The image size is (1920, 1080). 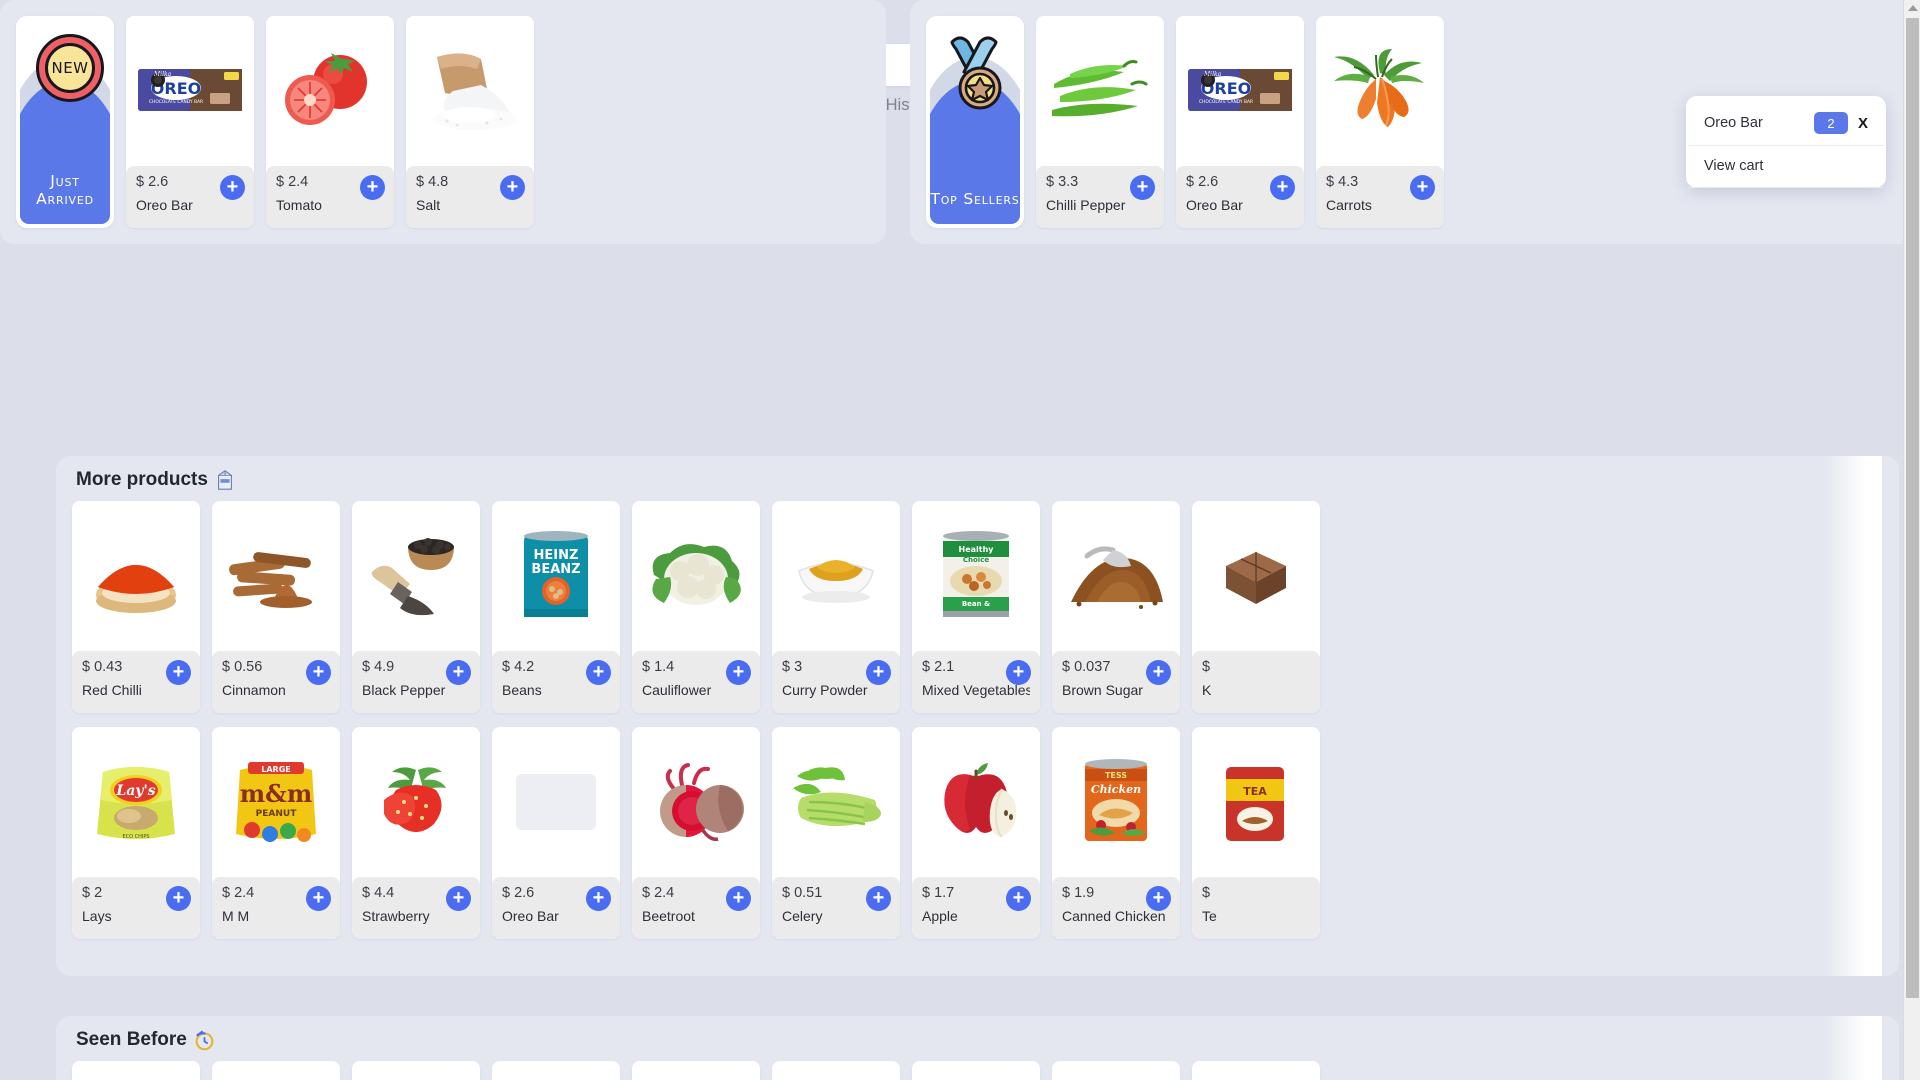 What do you see at coordinates (1116, 682) in the screenshot?
I see `product-footer: $ 0.037 Brown Sugar +` at bounding box center [1116, 682].